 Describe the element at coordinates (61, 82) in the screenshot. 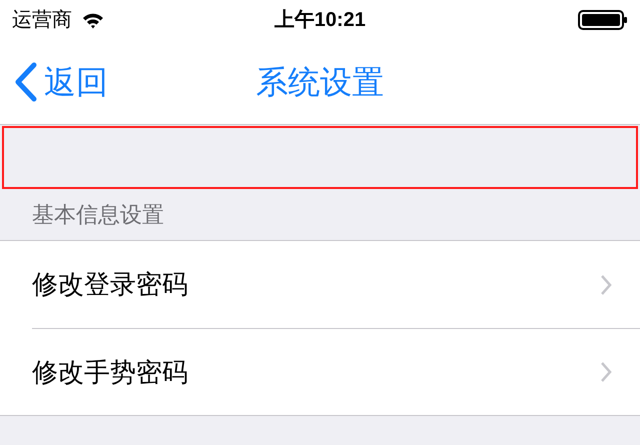

I see `back-button: 返回` at that location.